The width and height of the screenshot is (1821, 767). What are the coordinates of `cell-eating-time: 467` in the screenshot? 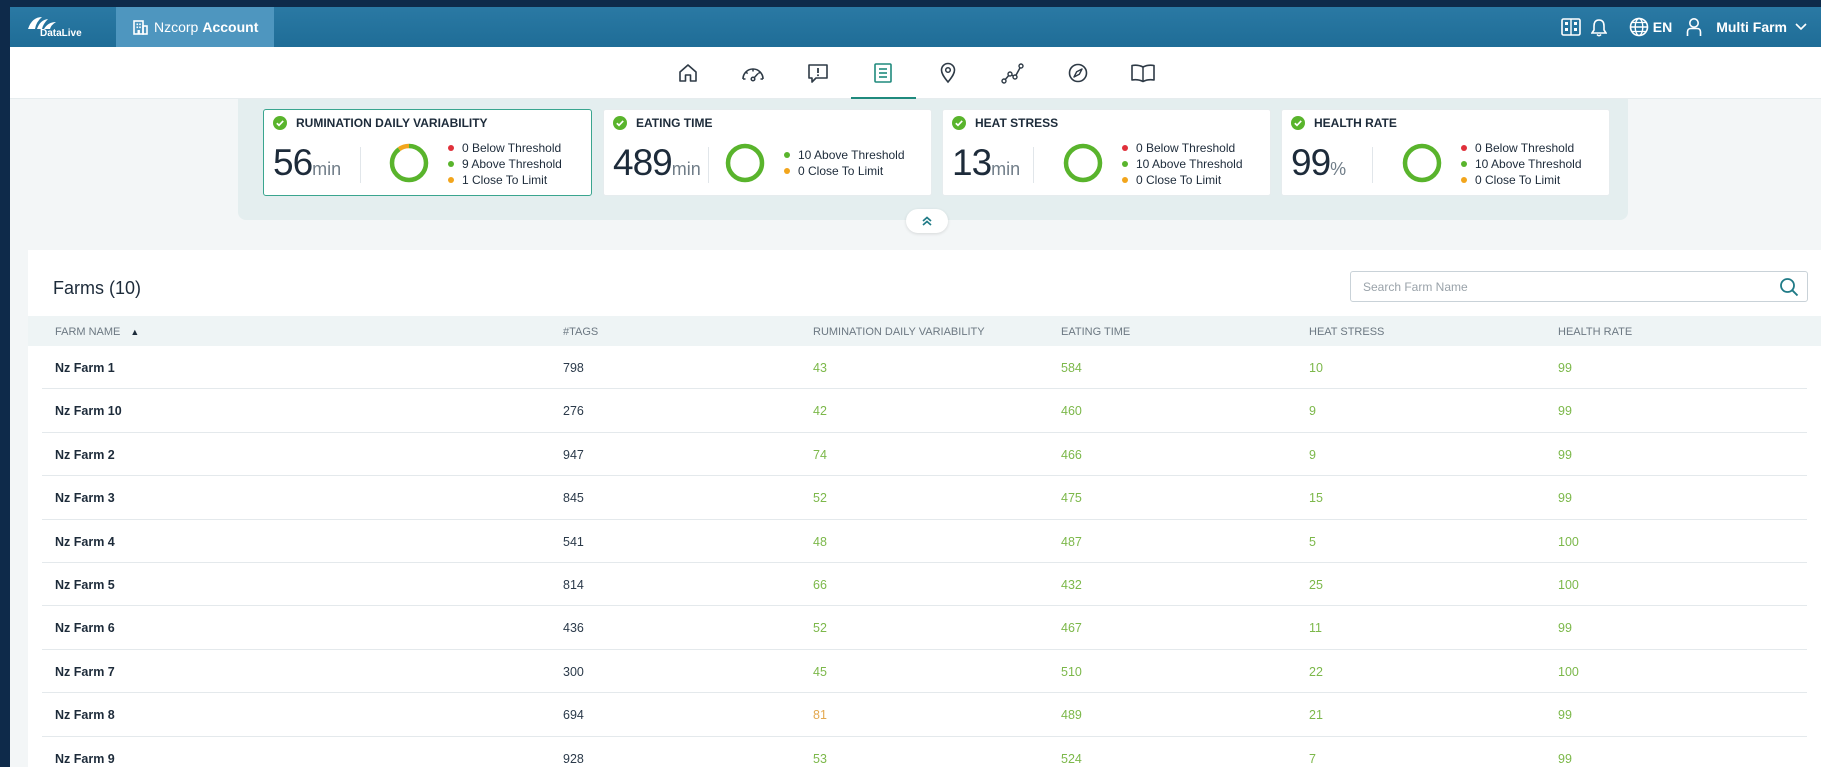 It's located at (1071, 628).